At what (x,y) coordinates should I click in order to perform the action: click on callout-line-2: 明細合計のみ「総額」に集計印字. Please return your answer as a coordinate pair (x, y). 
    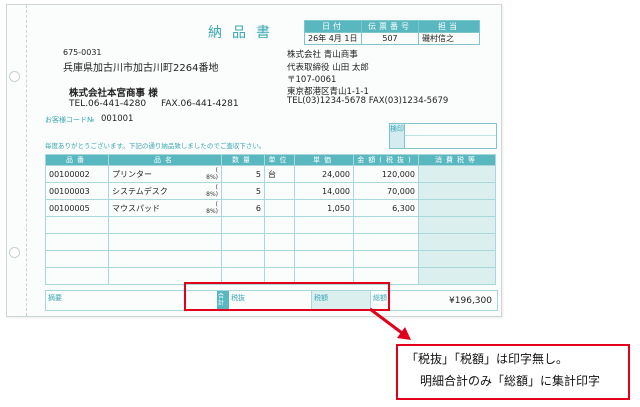
    Looking at the image, I should click on (510, 381).